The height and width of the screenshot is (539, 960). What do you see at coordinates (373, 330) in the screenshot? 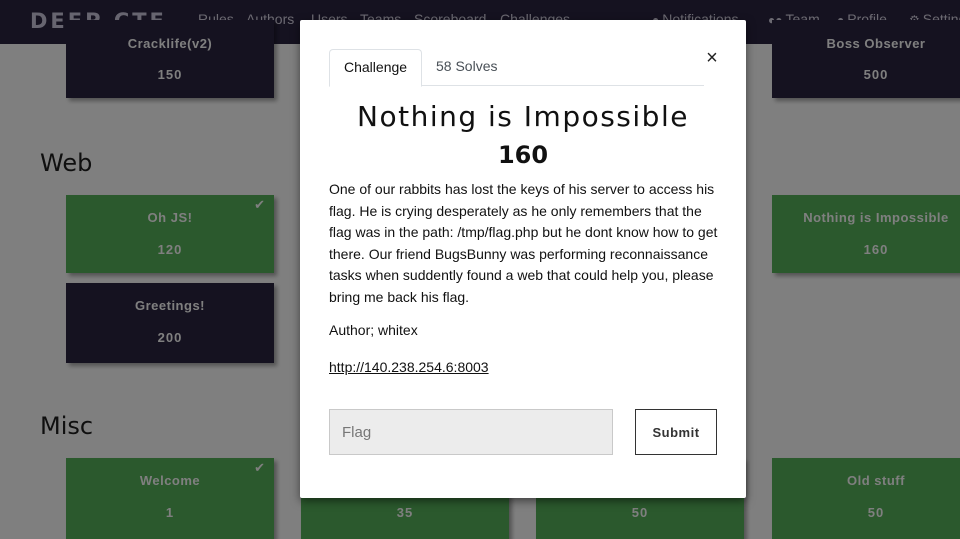
I see `challenge-author: Author; whitex` at bounding box center [373, 330].